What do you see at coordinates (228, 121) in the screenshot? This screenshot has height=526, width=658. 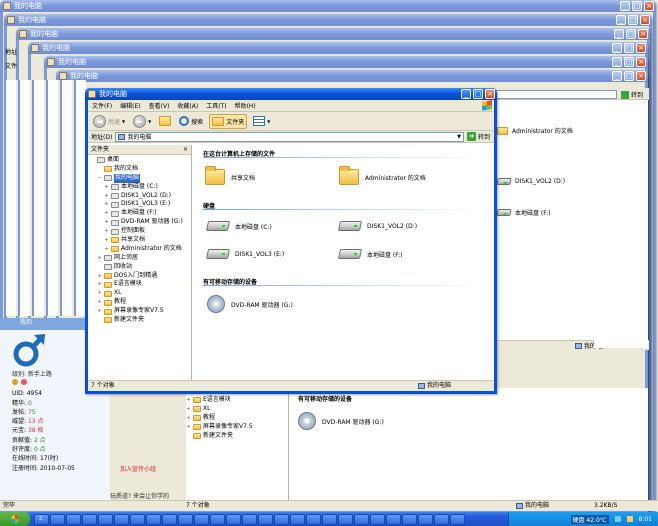 I see `folders-button: 文件夹` at bounding box center [228, 121].